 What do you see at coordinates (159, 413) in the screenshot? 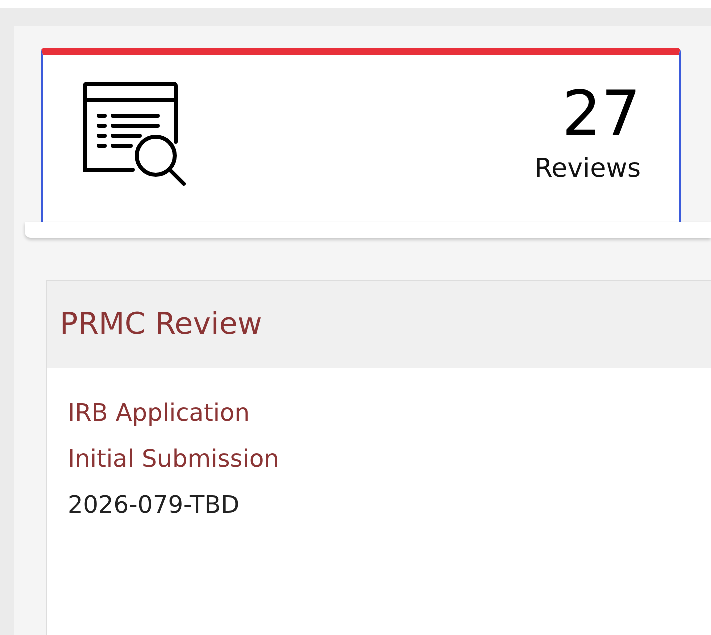
I see `review-link: IRB Application` at bounding box center [159, 413].